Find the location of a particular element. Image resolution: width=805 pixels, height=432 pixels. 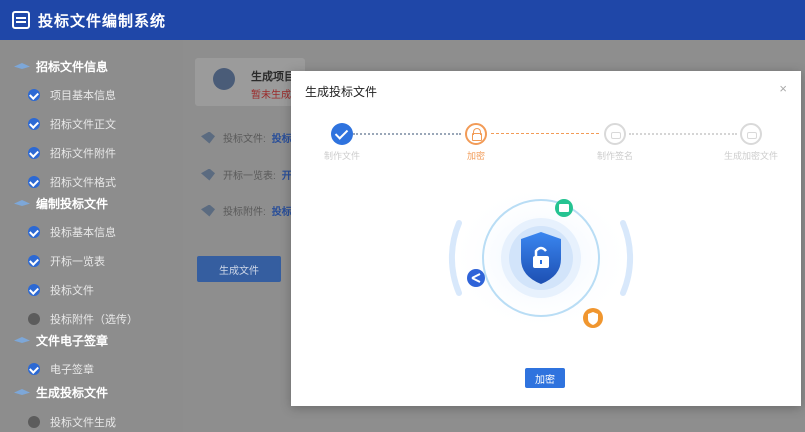

sidebar-item-e-seal: 电子签章 is located at coordinates (61, 369).